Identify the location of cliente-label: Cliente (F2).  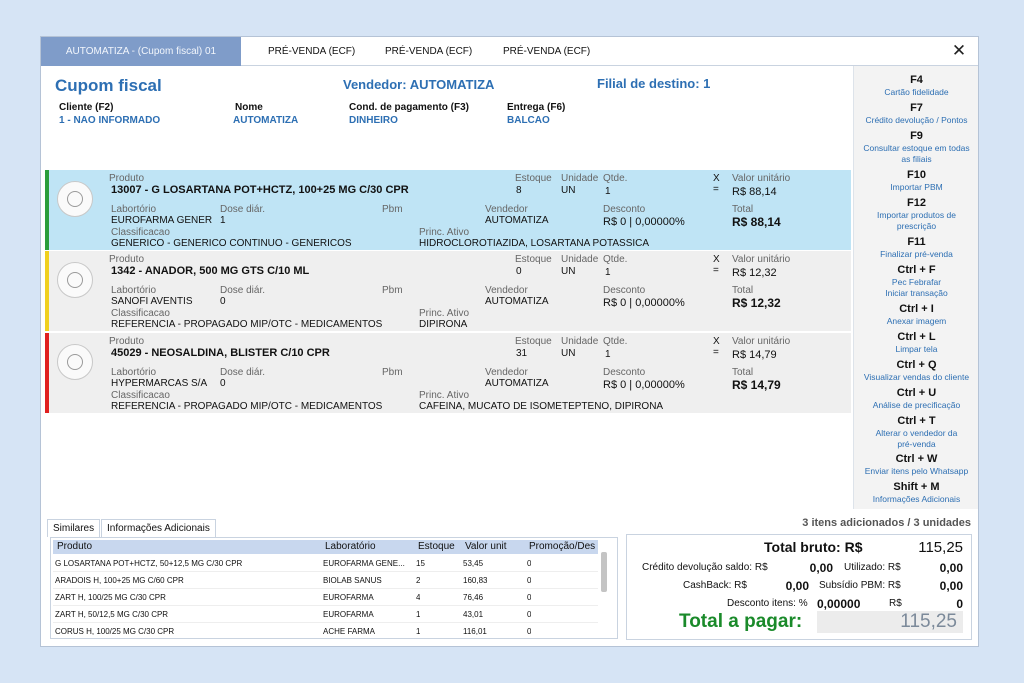
(86, 107).